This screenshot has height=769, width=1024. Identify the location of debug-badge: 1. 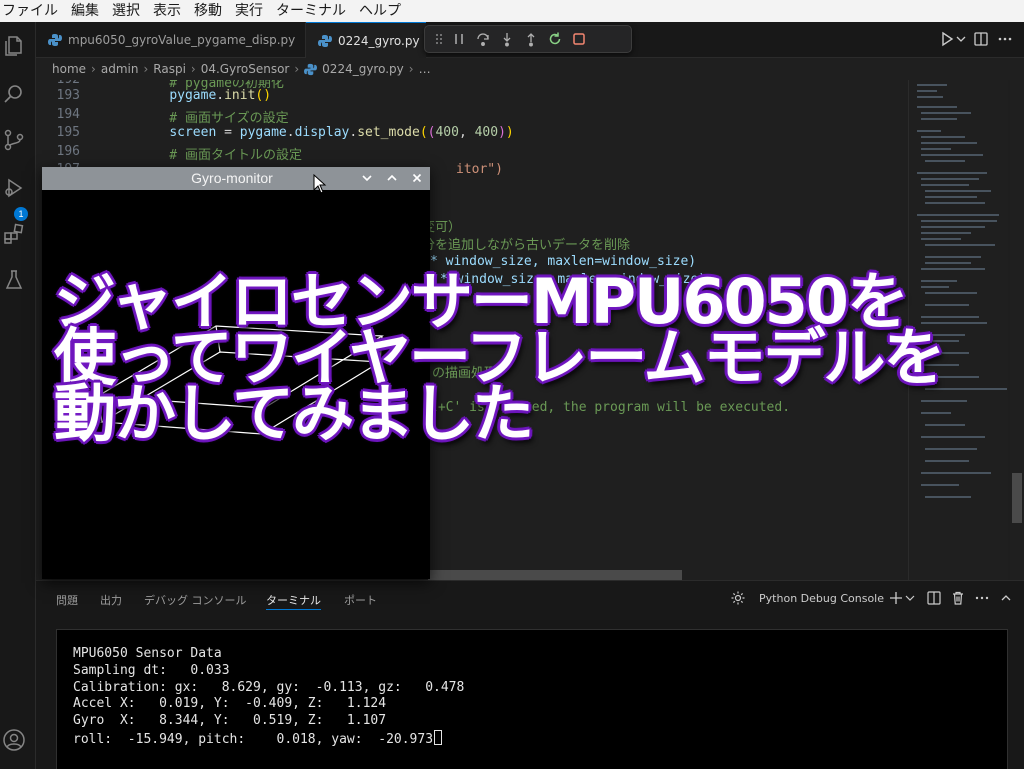
(21, 214).